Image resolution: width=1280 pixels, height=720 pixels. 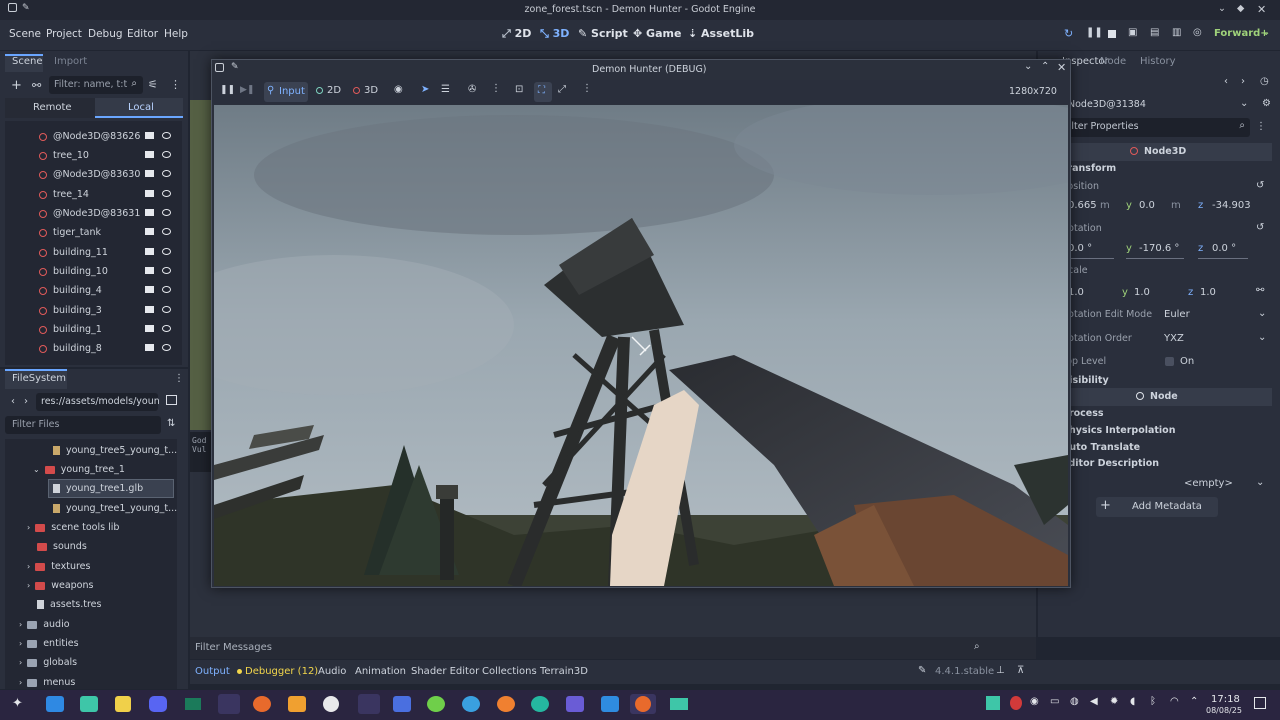 What do you see at coordinates (543, 92) in the screenshot?
I see `keep-aspect-button: ⛶` at bounding box center [543, 92].